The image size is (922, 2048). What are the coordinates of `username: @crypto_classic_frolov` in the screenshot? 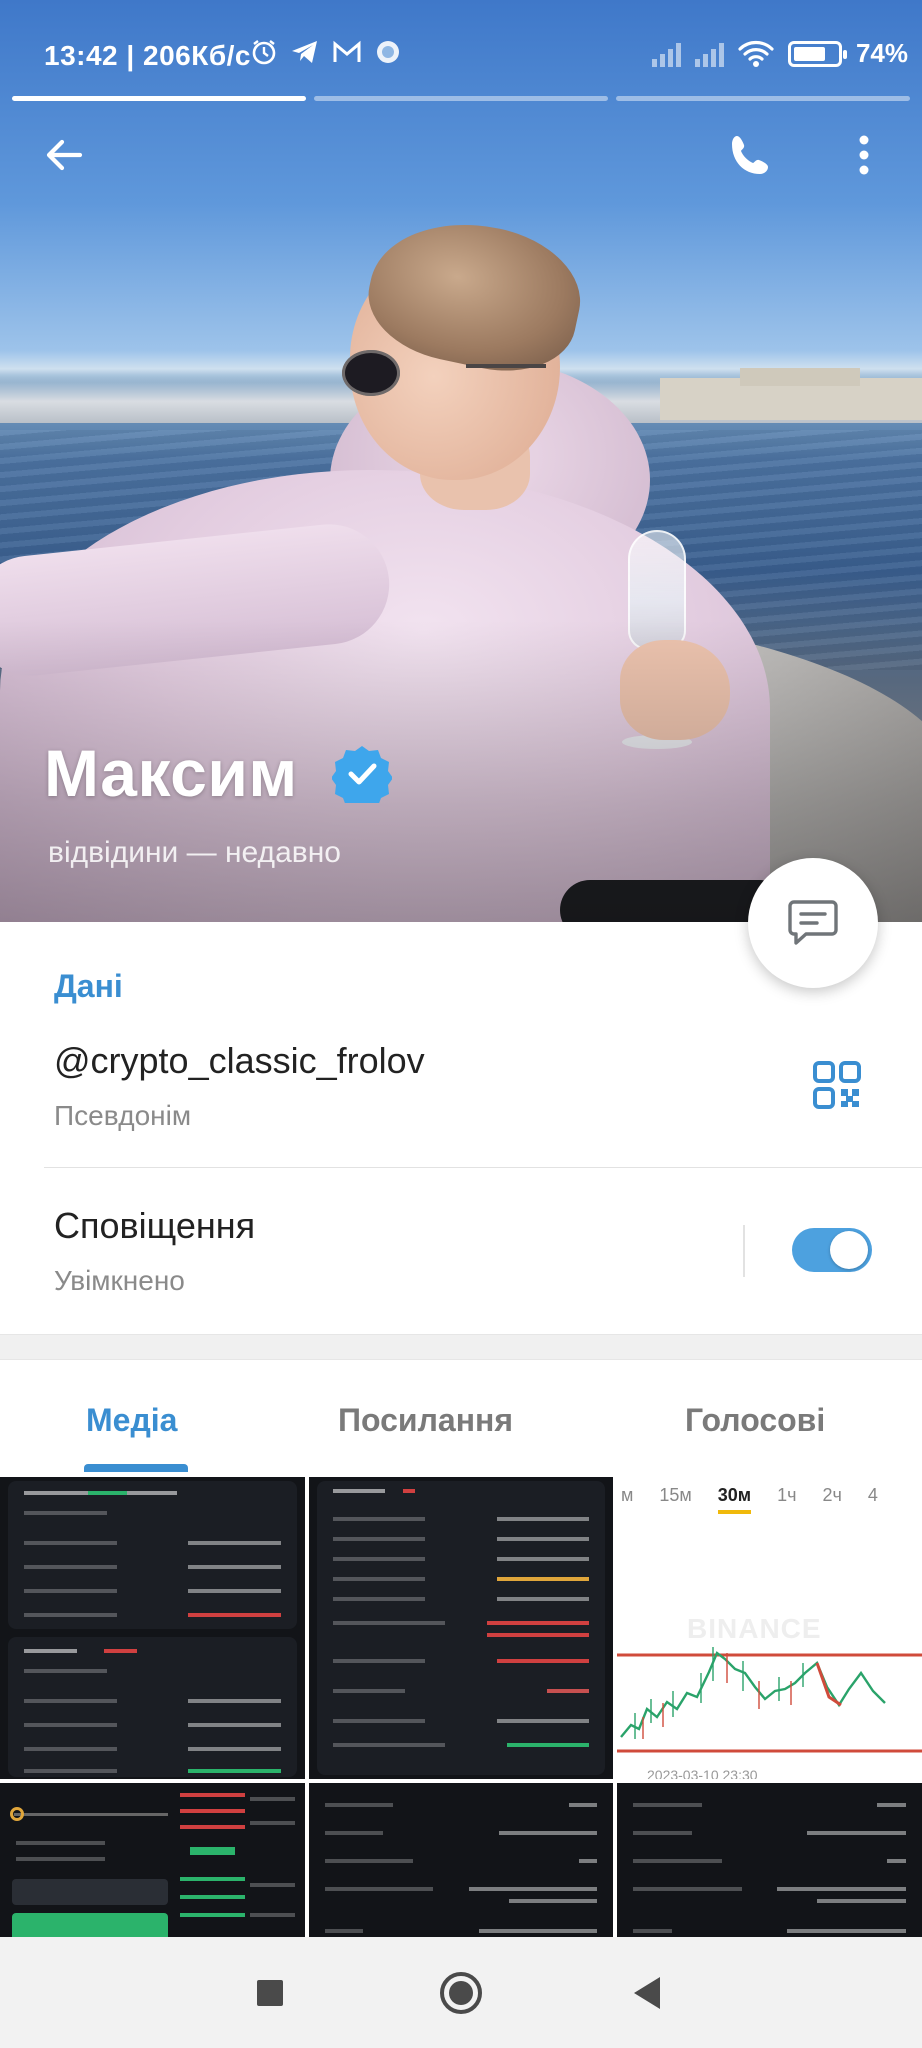 It's located at (239, 1061).